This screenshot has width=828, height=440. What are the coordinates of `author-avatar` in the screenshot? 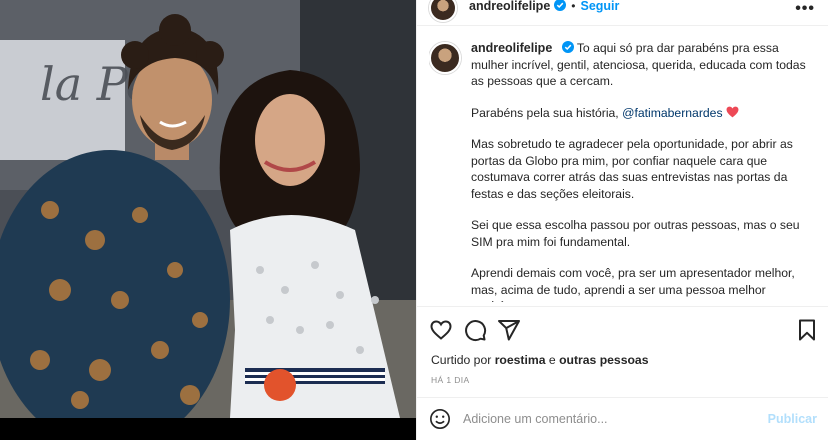 It's located at (443, 11).